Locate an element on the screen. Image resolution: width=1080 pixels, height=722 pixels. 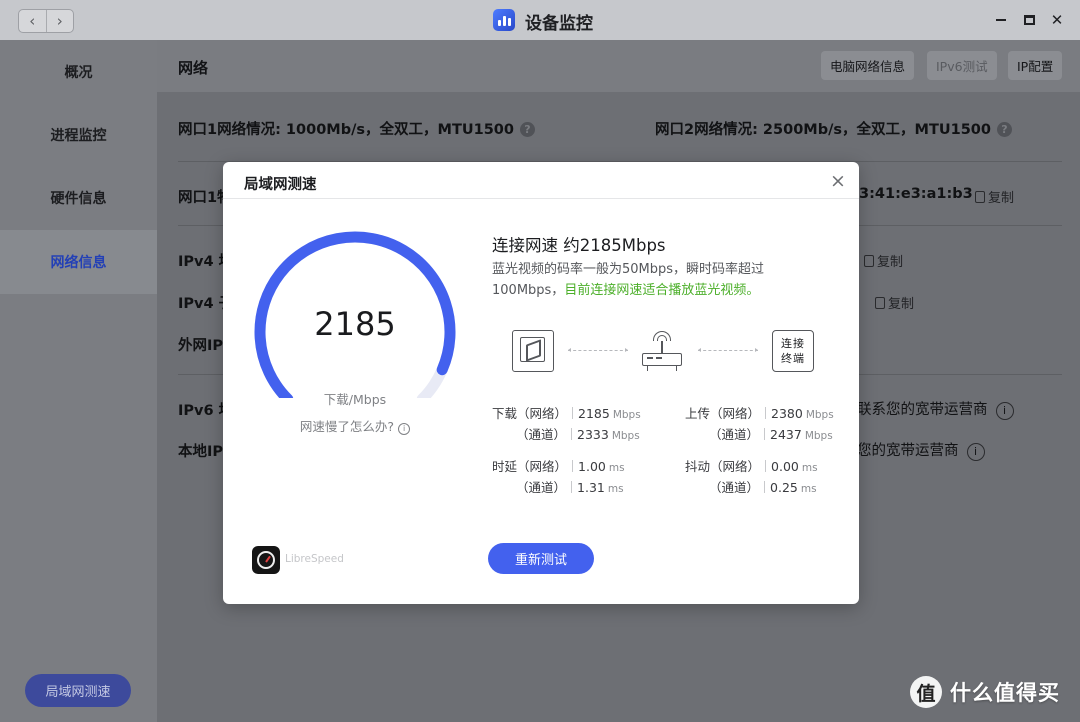
ipv6-test-button: IPv6测试 is located at coordinates (962, 65).